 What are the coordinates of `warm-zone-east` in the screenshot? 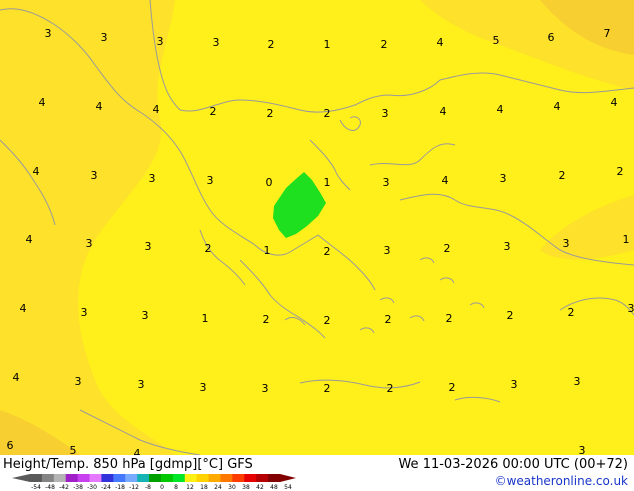 It's located at (587, 227).